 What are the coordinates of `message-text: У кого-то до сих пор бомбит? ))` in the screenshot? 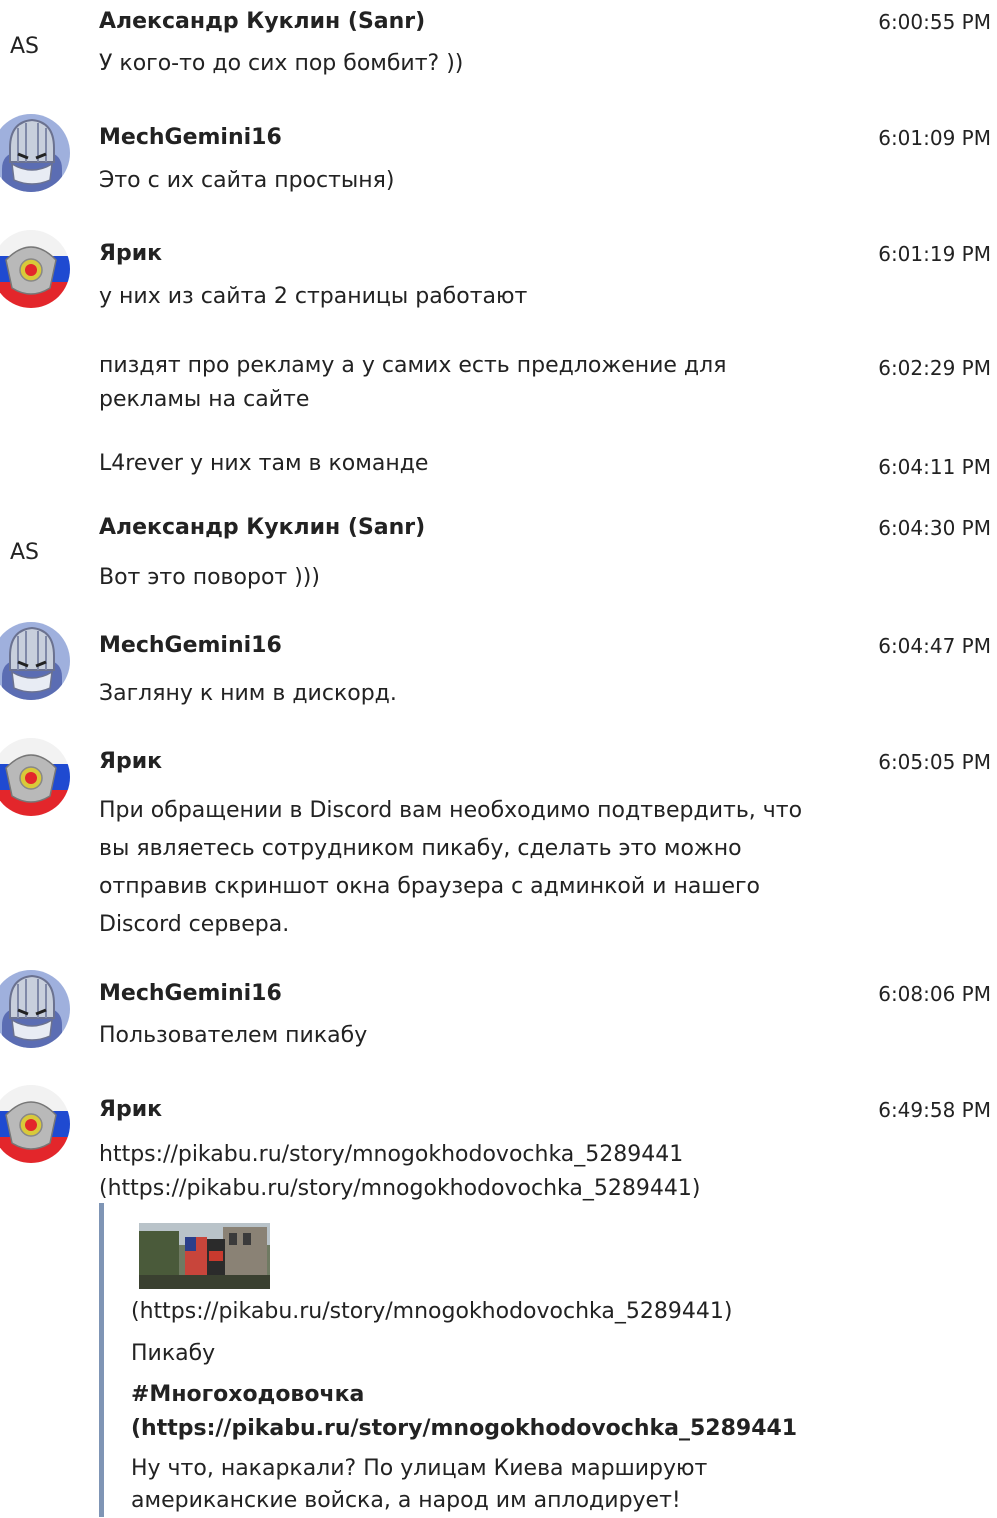 It's located at (281, 63).